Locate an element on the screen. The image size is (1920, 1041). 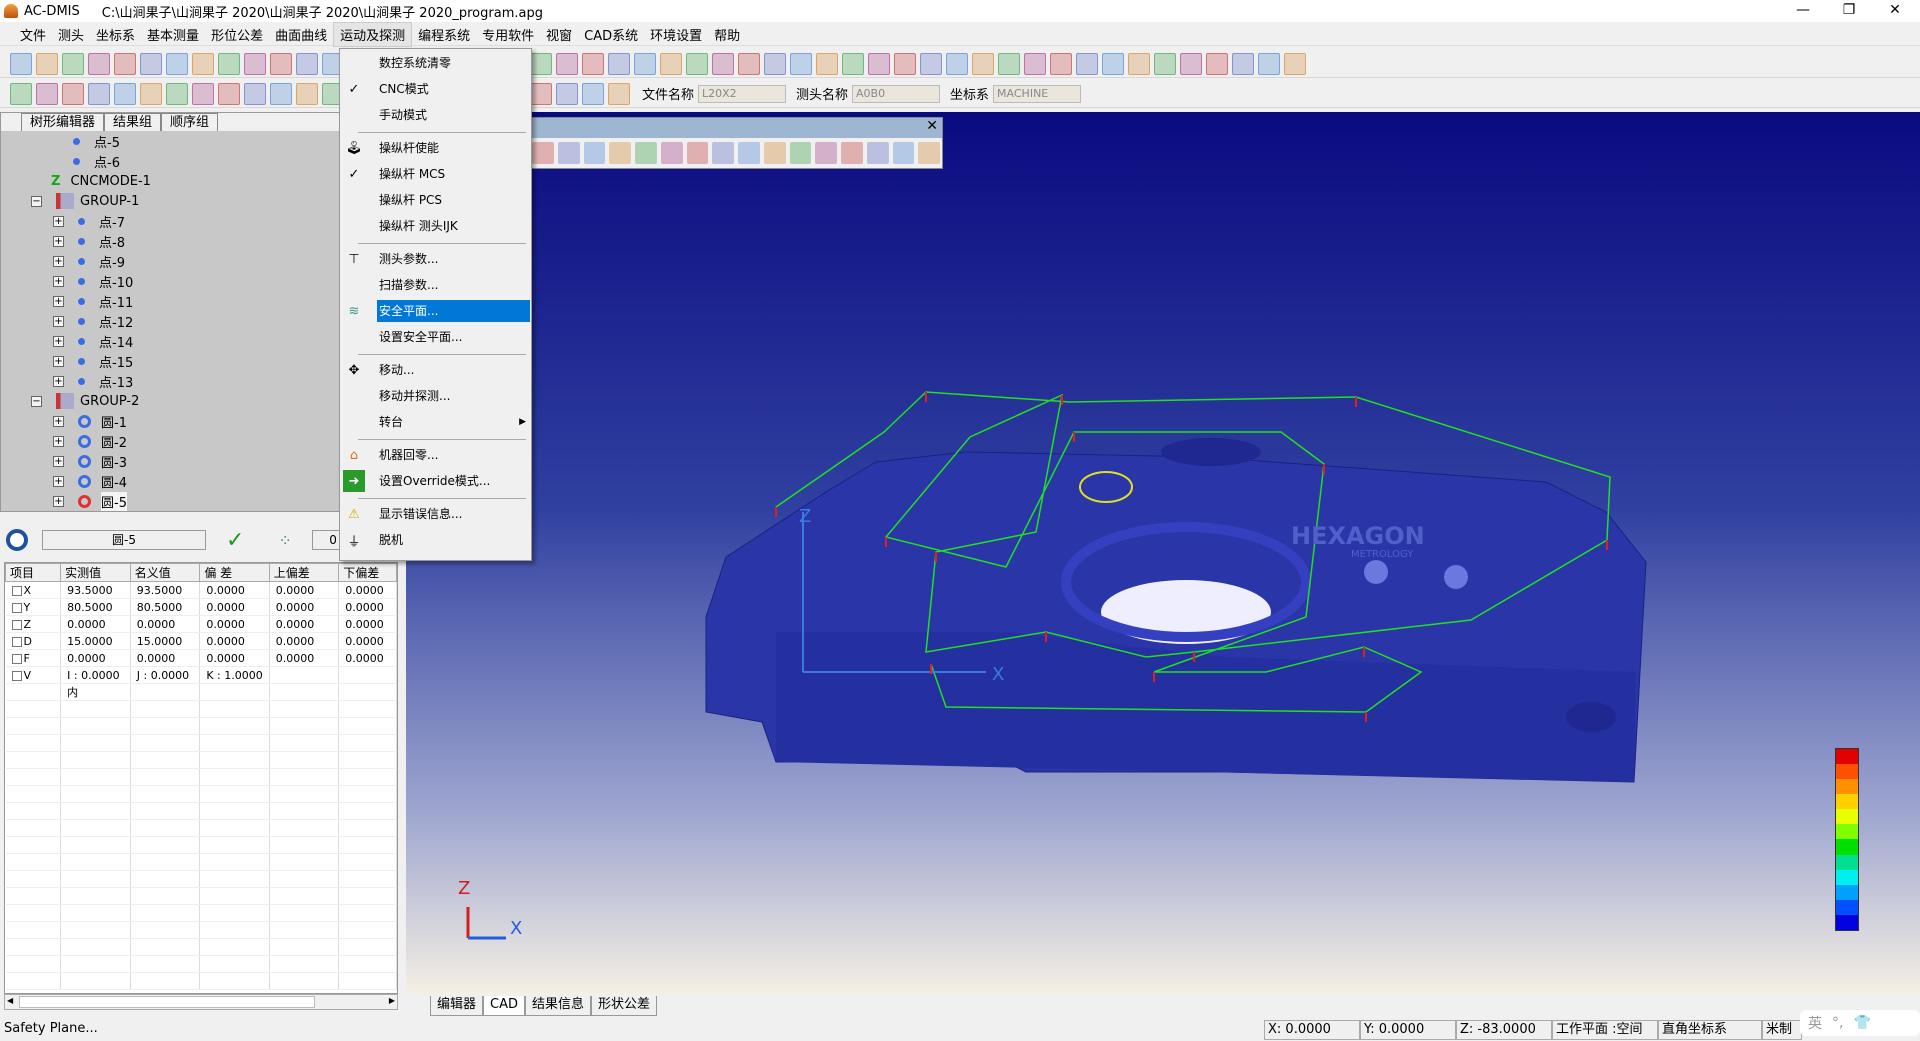
menu-6: 运动及探测 is located at coordinates (373, 34).